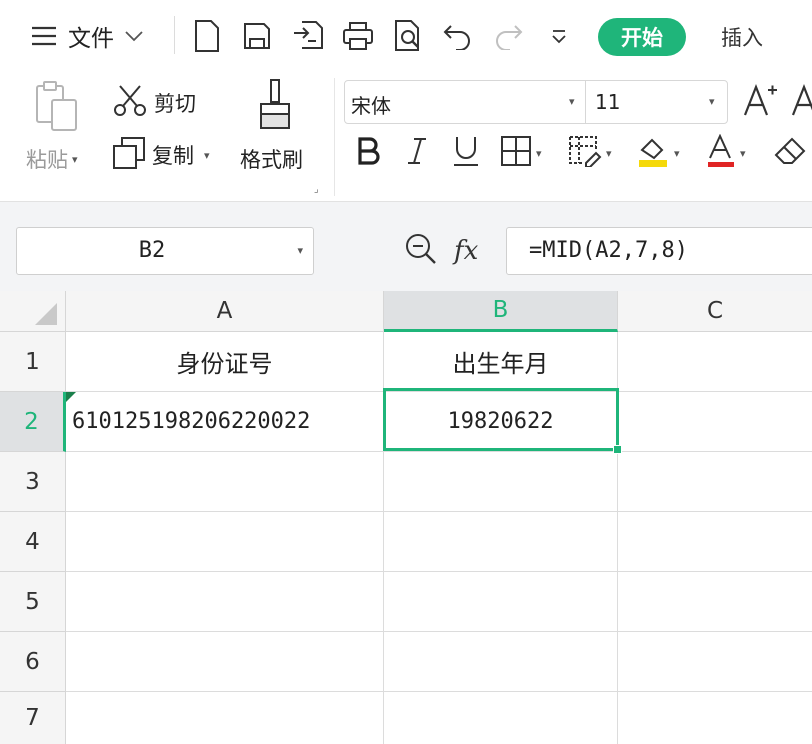 The height and width of the screenshot is (744, 812). I want to click on file-menu: 文件, so click(95, 36).